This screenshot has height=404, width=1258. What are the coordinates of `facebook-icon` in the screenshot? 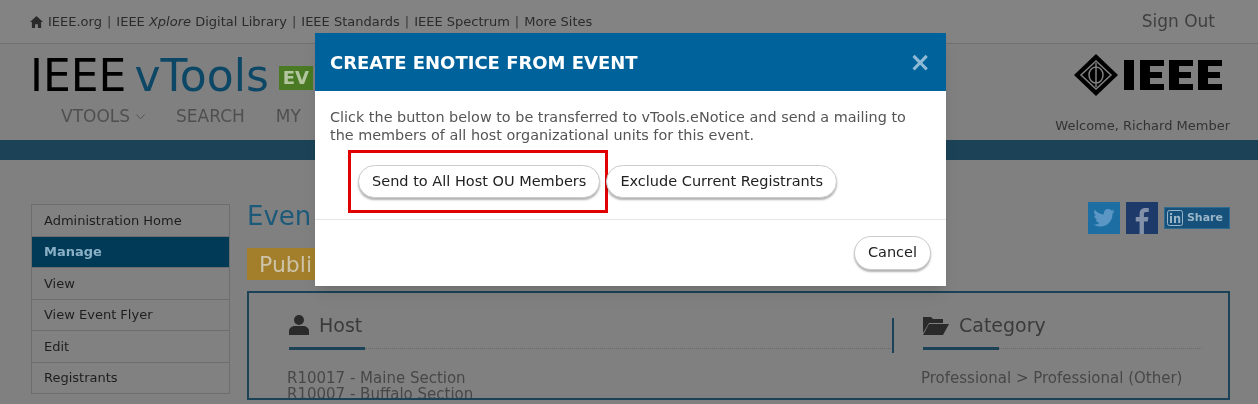 It's located at (1141, 218).